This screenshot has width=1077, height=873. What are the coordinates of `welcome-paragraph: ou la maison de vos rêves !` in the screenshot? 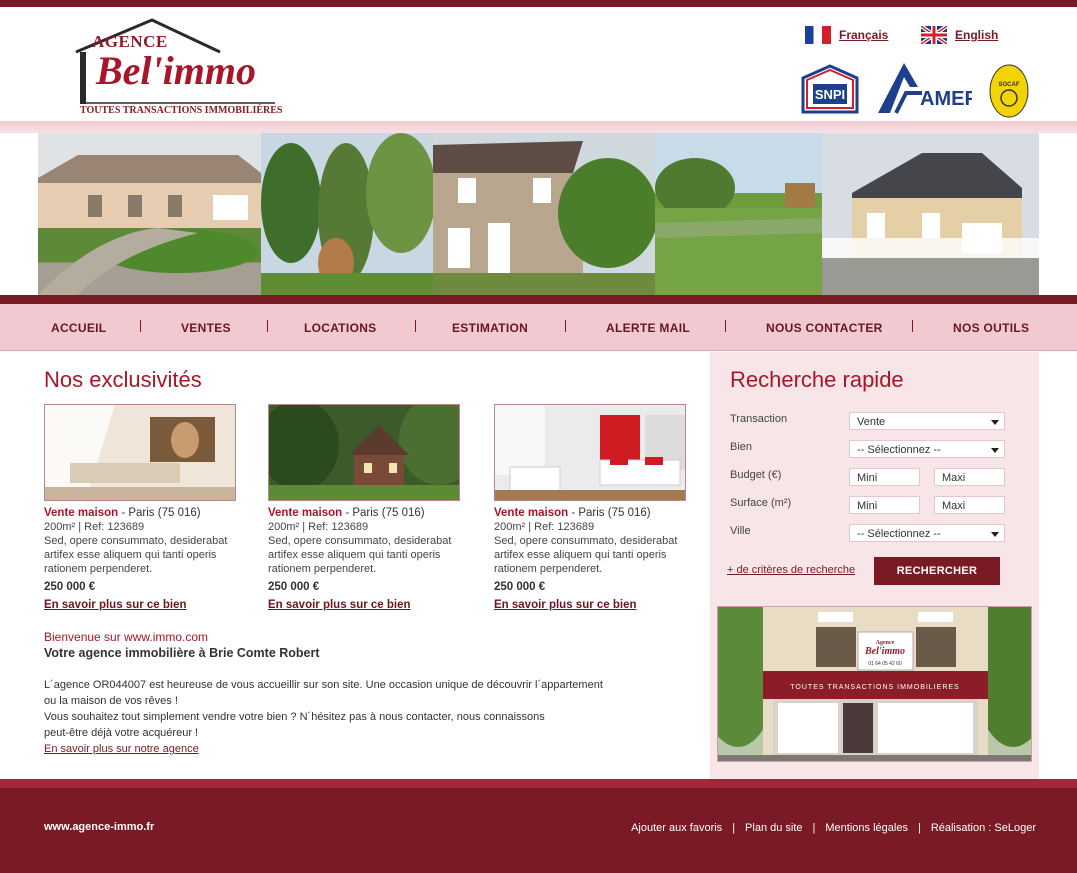 It's located at (111, 701).